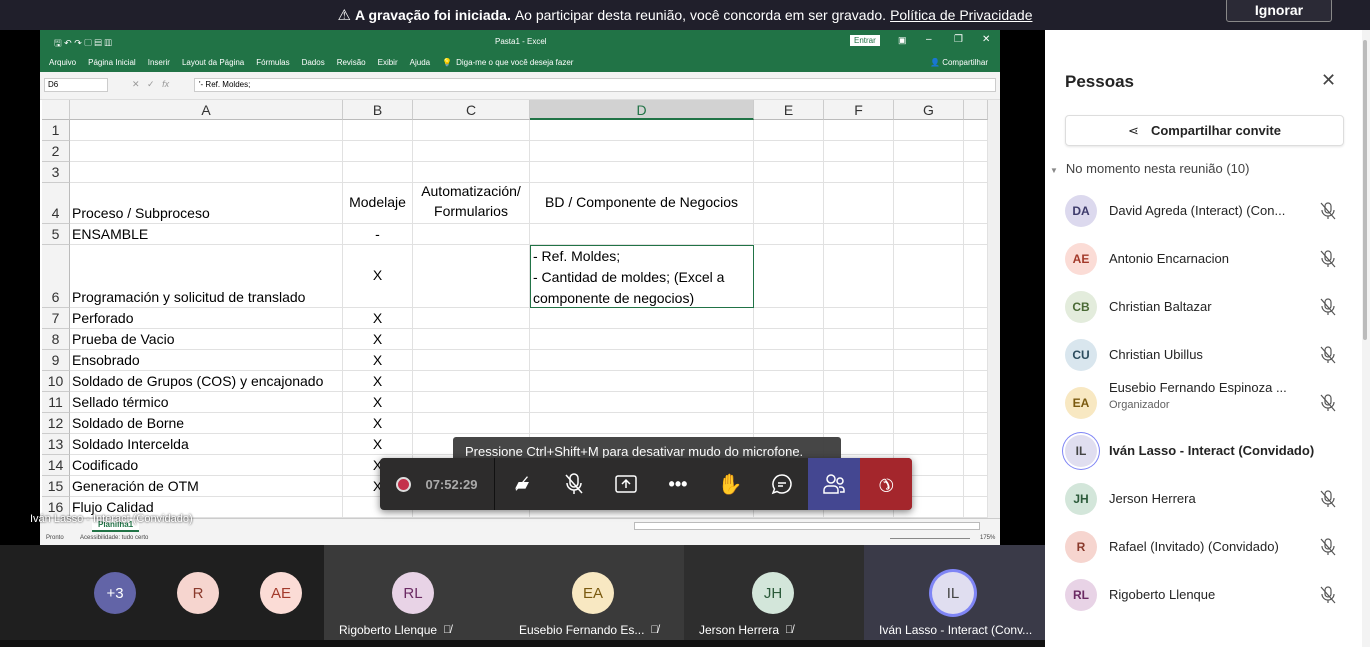 The height and width of the screenshot is (647, 1370). I want to click on ignore-button: Ignorar, so click(1279, 11).